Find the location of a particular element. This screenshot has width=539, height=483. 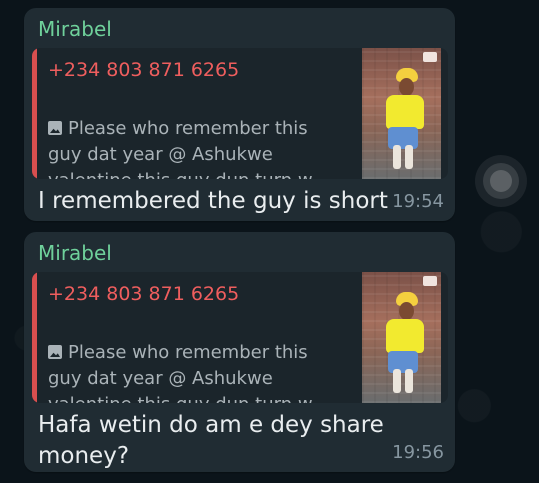

message-text: I remembered the guy is short is located at coordinates (213, 201).